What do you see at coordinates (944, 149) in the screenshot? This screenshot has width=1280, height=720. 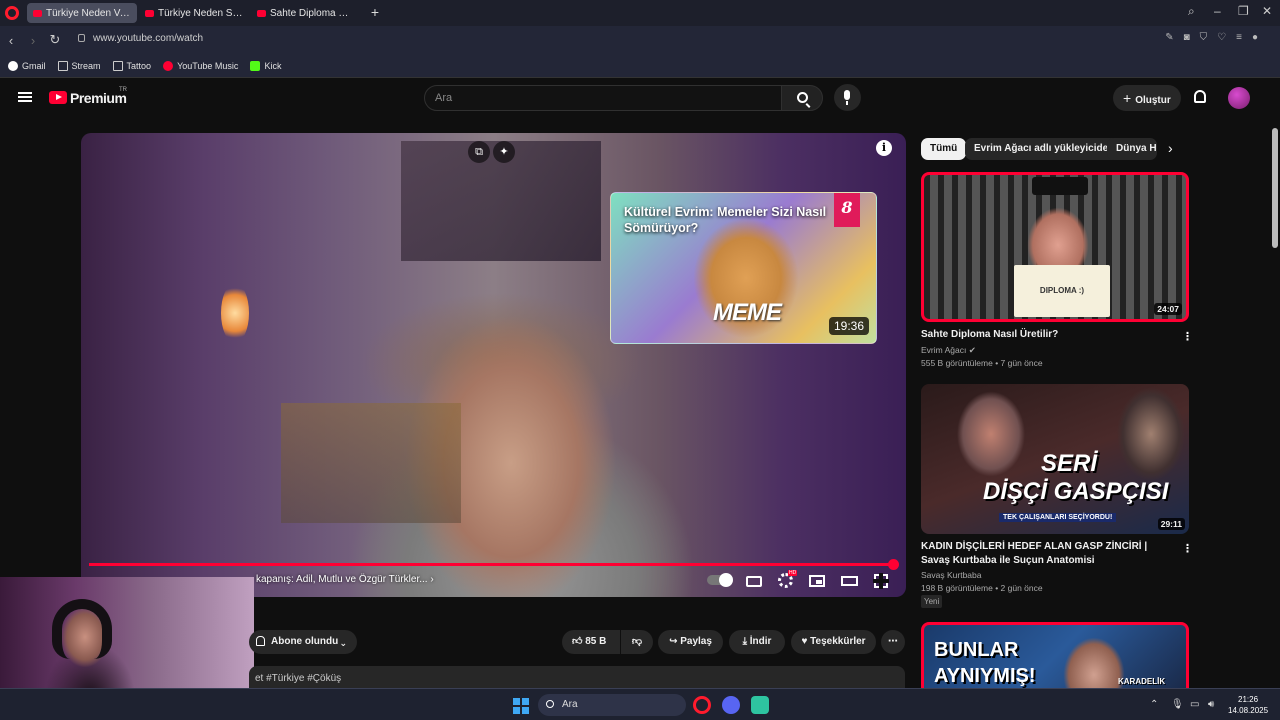 I see `chip-all: Tümü` at bounding box center [944, 149].